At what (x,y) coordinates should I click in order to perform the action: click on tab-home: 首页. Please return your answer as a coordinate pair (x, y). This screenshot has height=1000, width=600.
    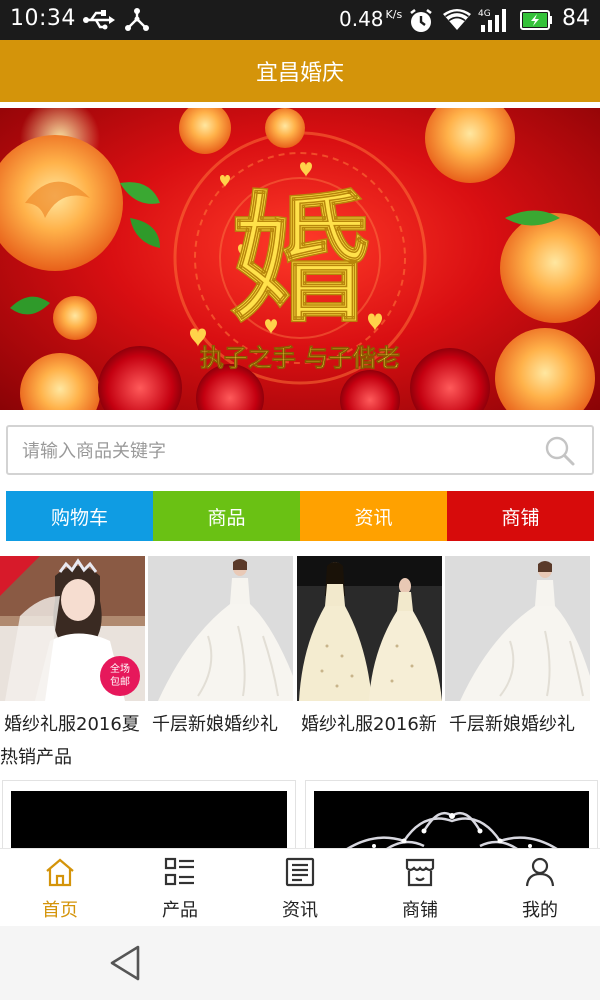
    Looking at the image, I should click on (60, 887).